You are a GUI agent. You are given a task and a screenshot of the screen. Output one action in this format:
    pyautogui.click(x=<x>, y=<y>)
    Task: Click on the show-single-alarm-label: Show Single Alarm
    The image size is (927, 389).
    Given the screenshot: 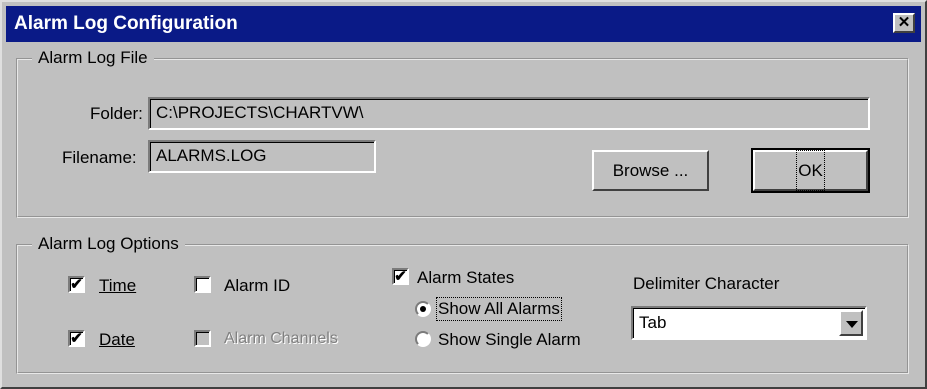 What is the action you would take?
    pyautogui.click(x=509, y=340)
    